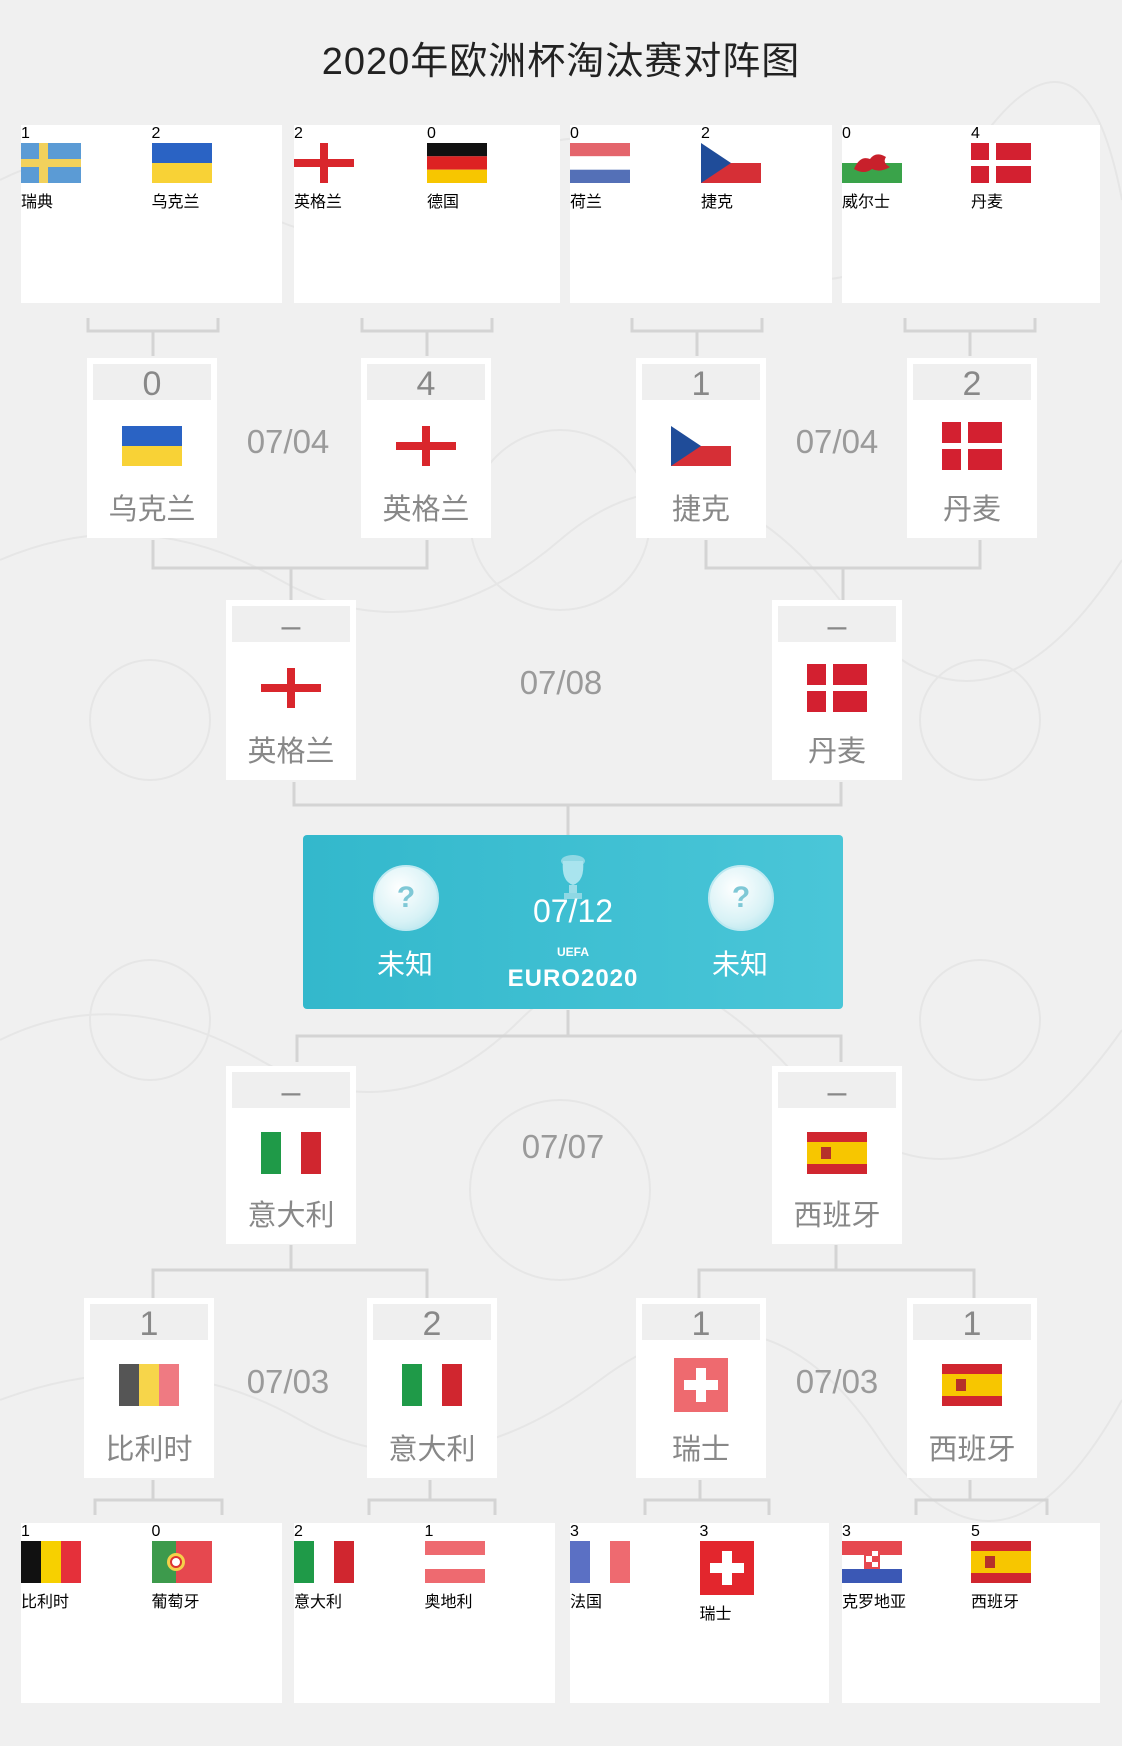 Image resolution: width=1122 pixels, height=1746 pixels. What do you see at coordinates (457, 163) in the screenshot?
I see `germany-flag-icon` at bounding box center [457, 163].